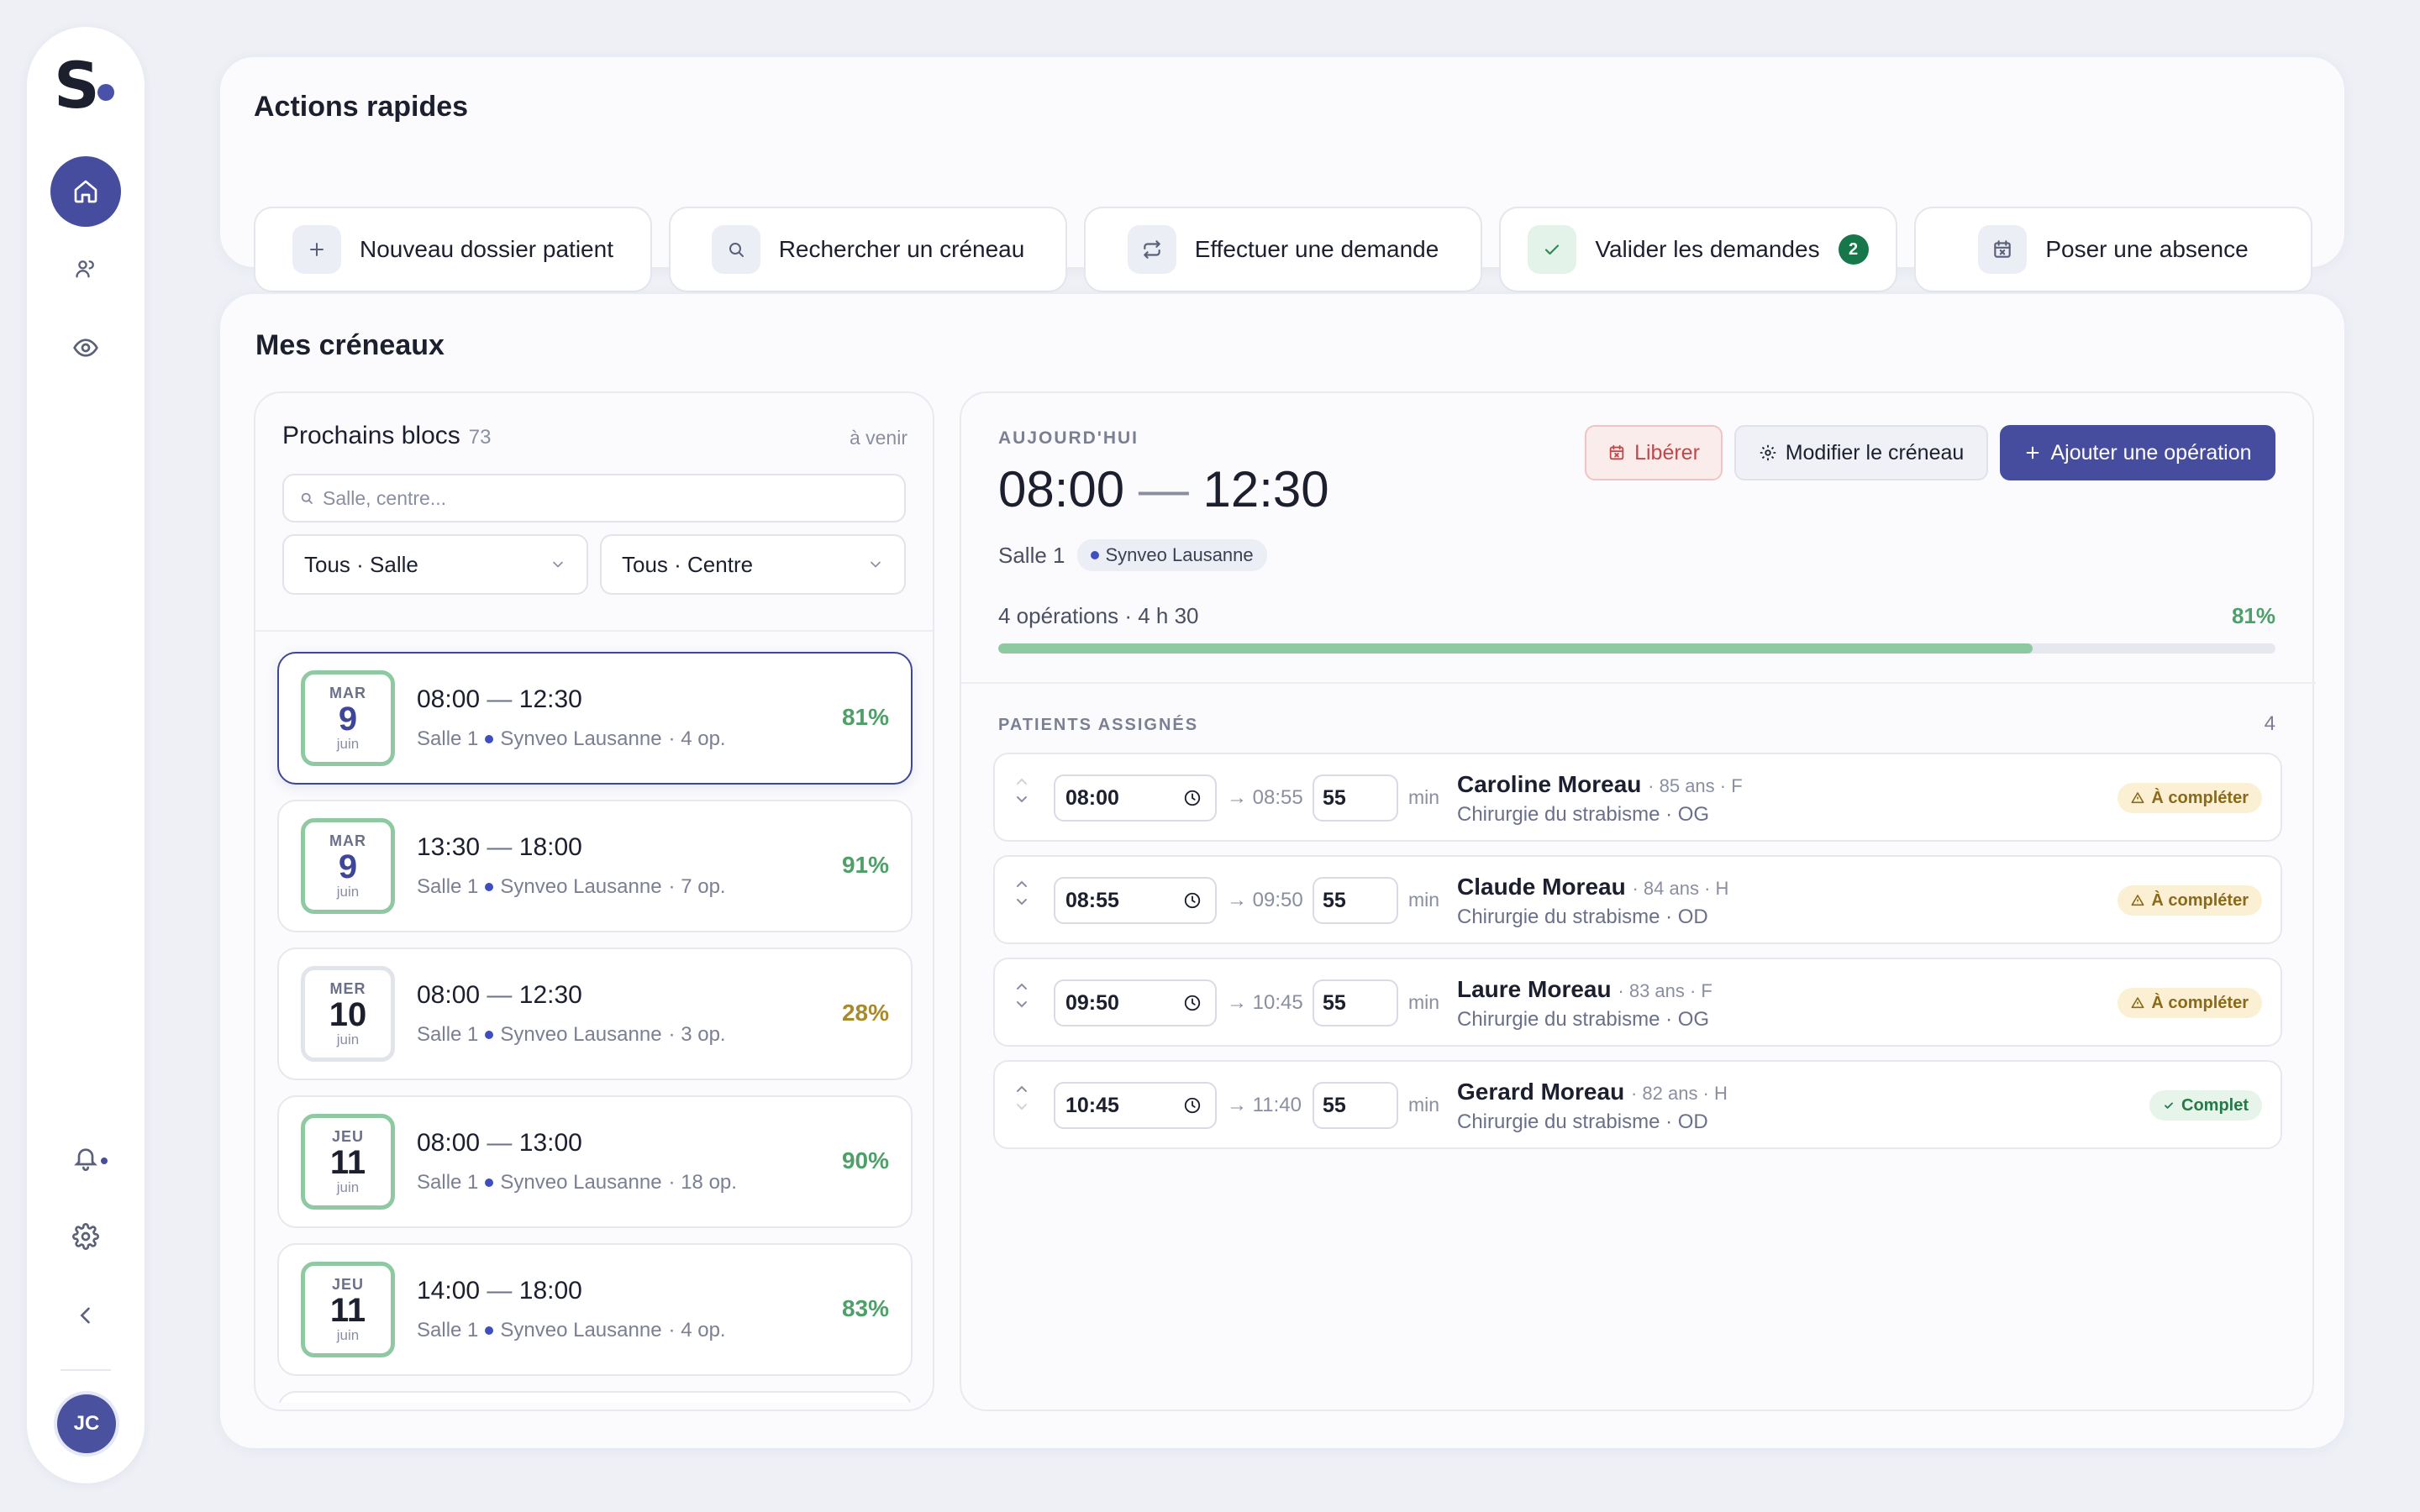 The height and width of the screenshot is (1512, 2420). Describe the element at coordinates (348, 891) in the screenshot. I see `slot-month: juin` at that location.